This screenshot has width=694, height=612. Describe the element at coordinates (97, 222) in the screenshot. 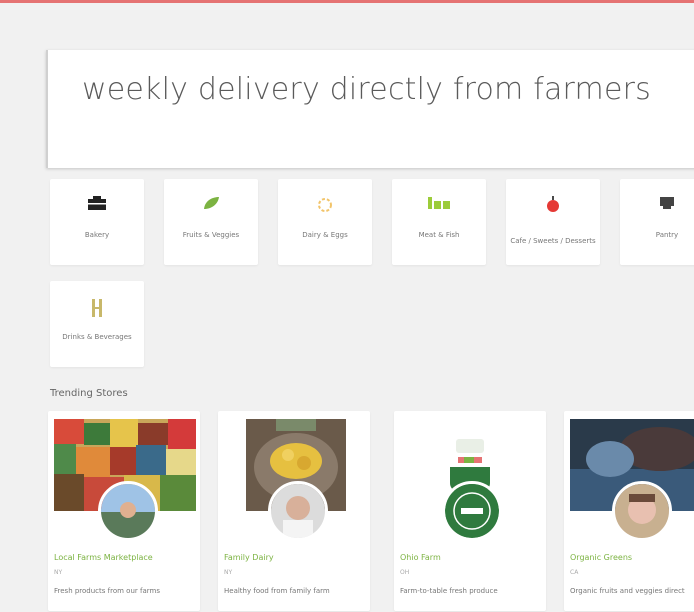

I see `category-bakery: Bakery` at that location.